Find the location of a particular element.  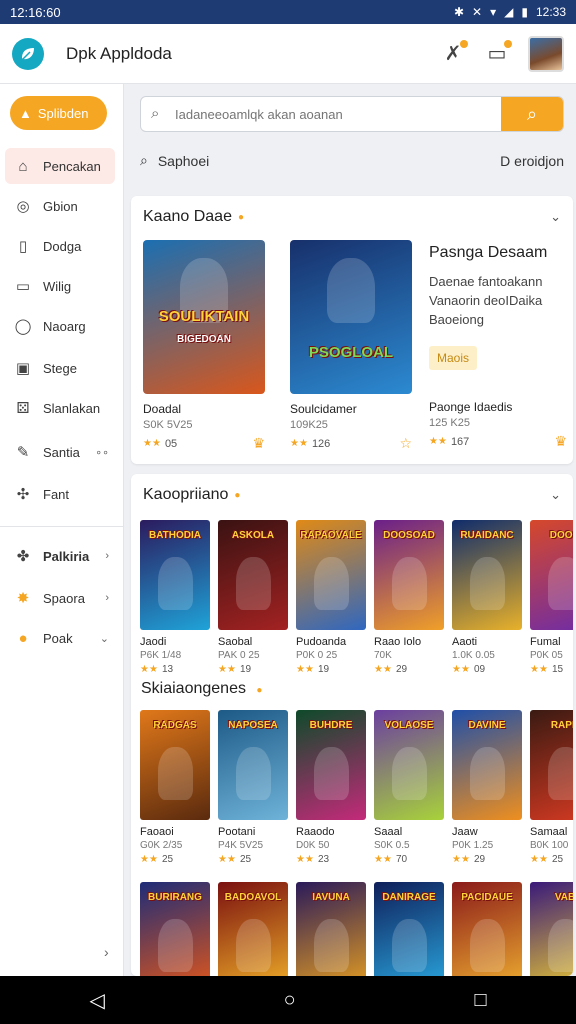

dice-icon: ⚄ is located at coordinates (23, 408).